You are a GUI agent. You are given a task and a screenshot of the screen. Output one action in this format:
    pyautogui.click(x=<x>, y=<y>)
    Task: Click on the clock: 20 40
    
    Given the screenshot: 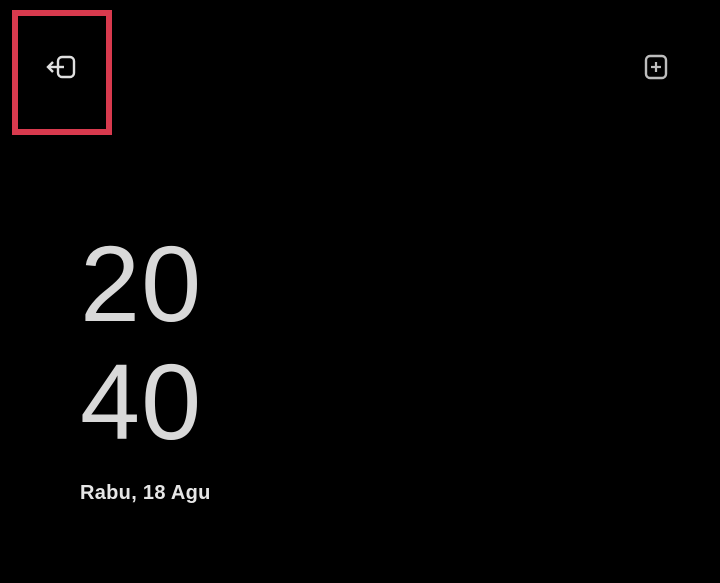 What is the action you would take?
    pyautogui.click(x=141, y=343)
    